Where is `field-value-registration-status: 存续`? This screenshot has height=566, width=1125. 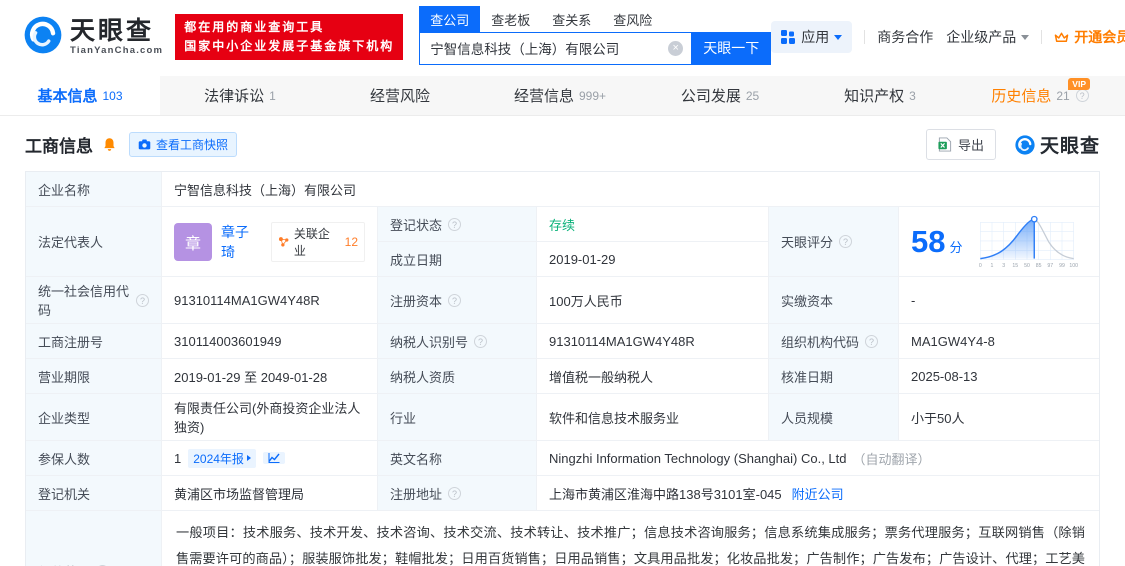
field-value-registration-status: 存续 is located at coordinates (652, 224).